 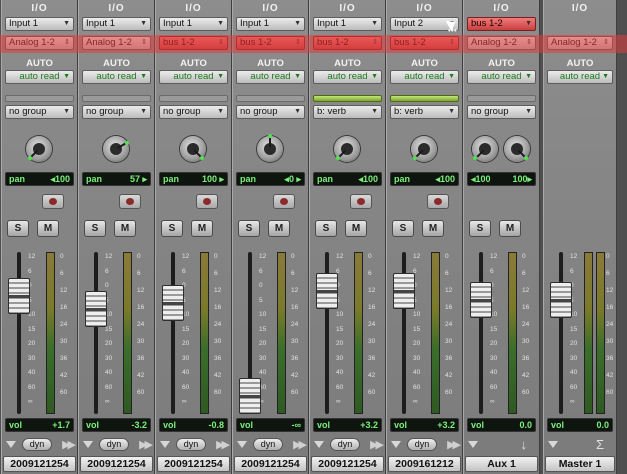 I want to click on track-name: Master 1, so click(x=580, y=464).